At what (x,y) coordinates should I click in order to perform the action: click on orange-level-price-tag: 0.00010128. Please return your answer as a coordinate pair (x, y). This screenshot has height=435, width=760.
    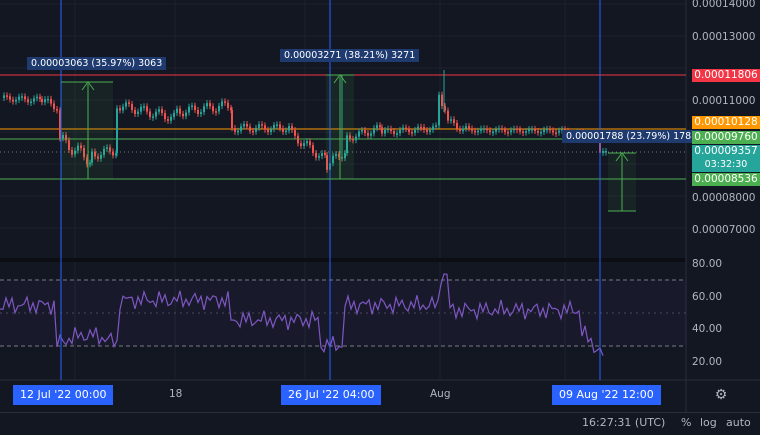
    Looking at the image, I should click on (726, 122).